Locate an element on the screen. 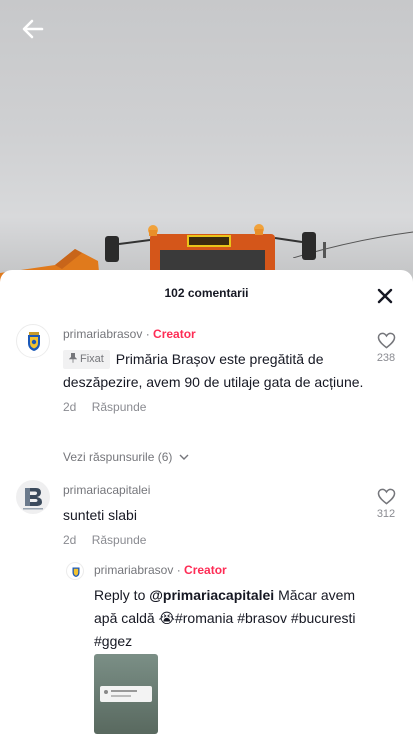  crying-emoji: 😭 is located at coordinates (166, 618).